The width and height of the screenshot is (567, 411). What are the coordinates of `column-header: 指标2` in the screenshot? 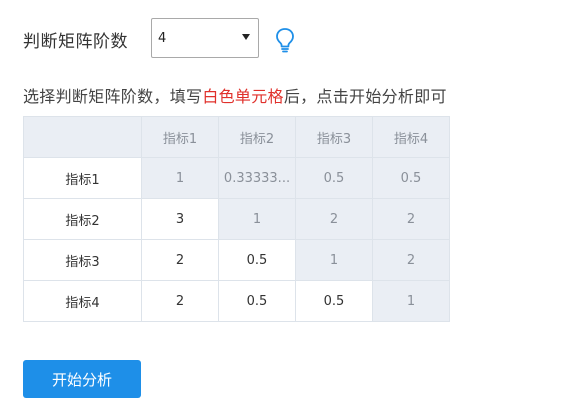 It's located at (257, 137).